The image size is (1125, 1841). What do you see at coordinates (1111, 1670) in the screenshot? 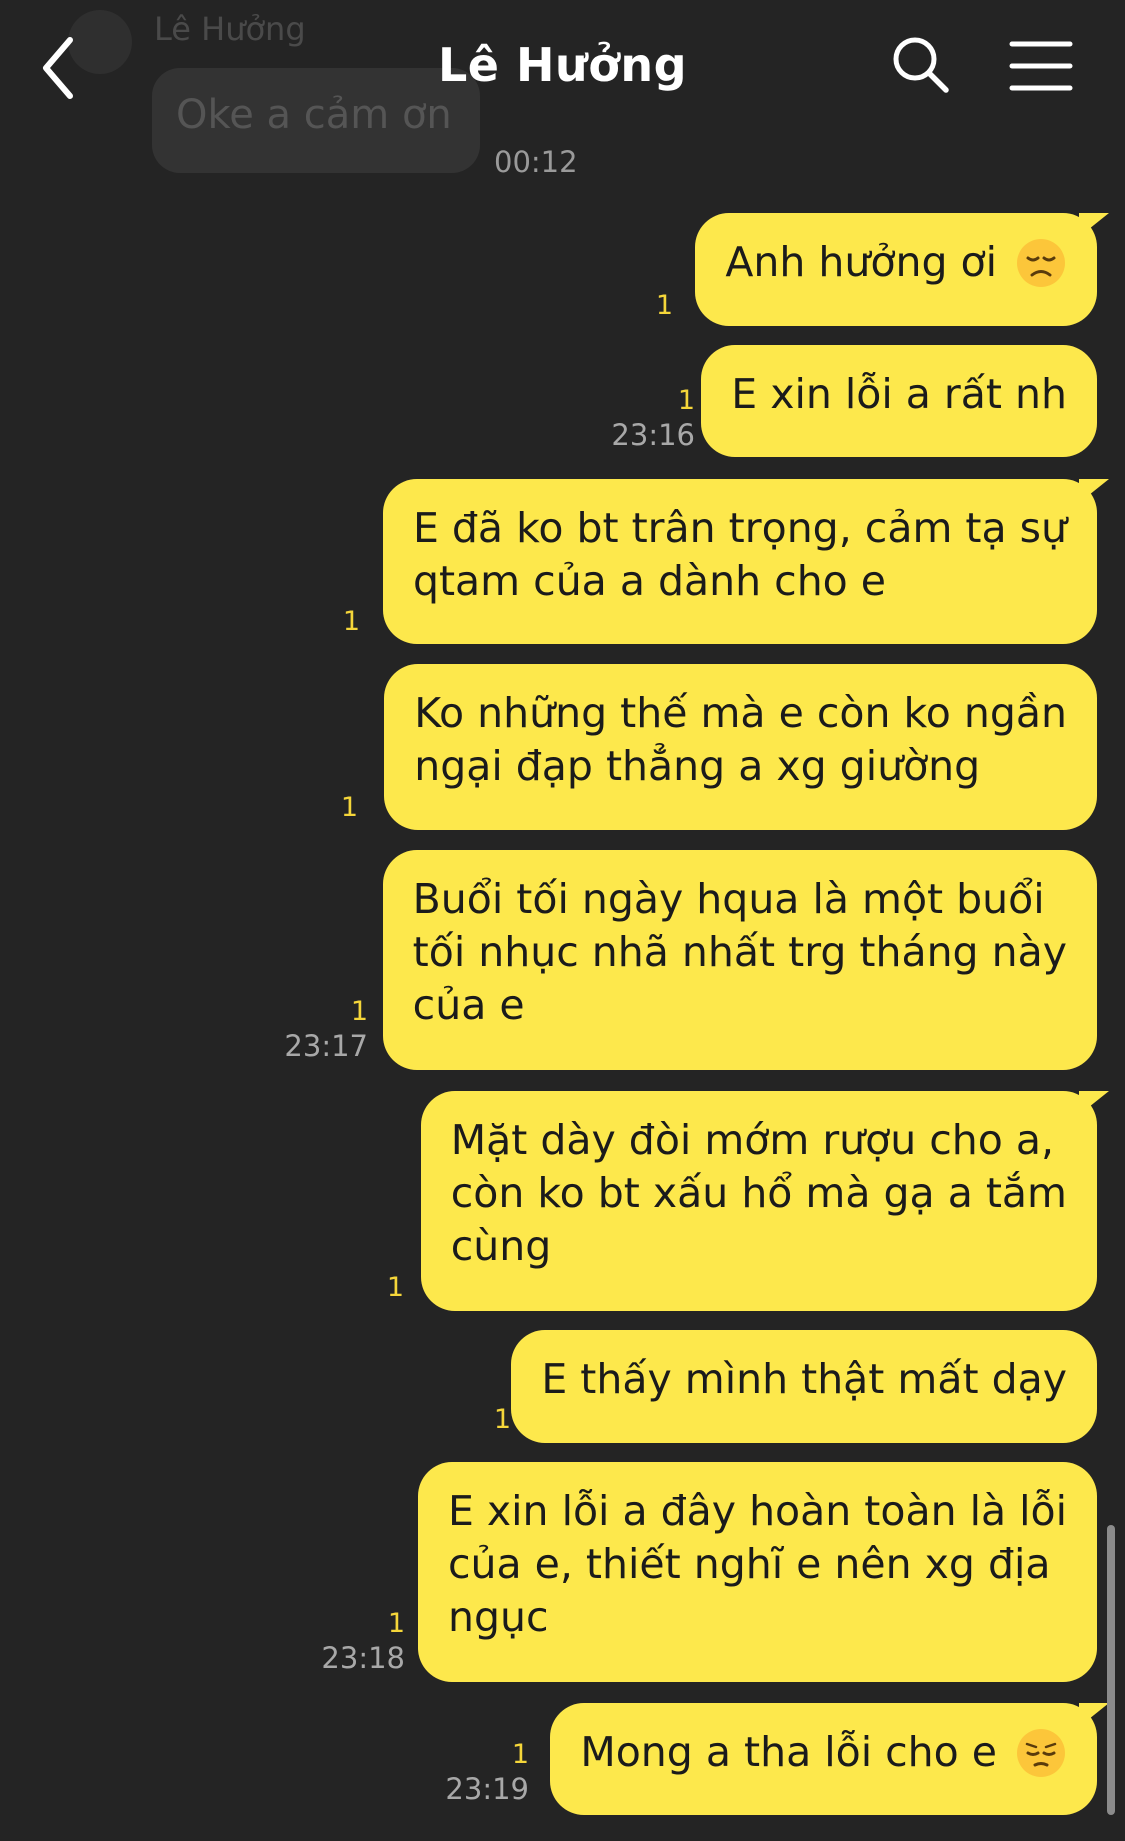
I see `scrollbar` at bounding box center [1111, 1670].